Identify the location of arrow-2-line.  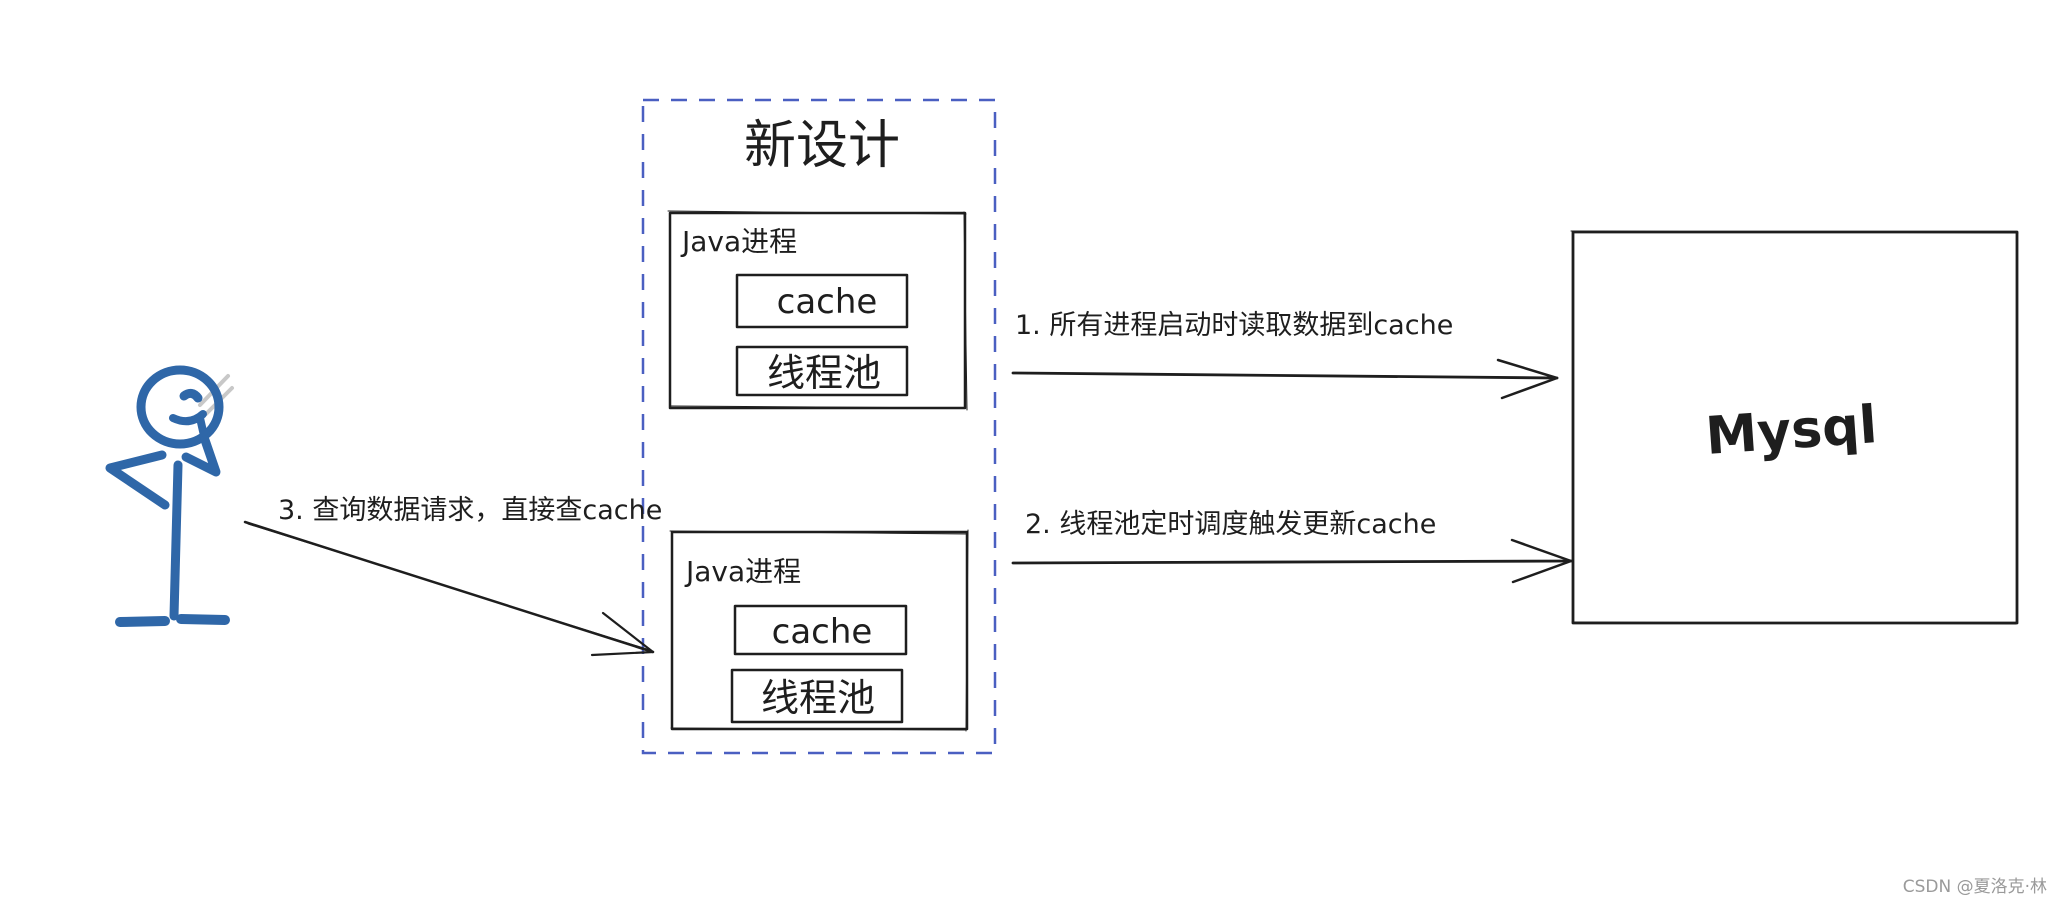
(1292, 562).